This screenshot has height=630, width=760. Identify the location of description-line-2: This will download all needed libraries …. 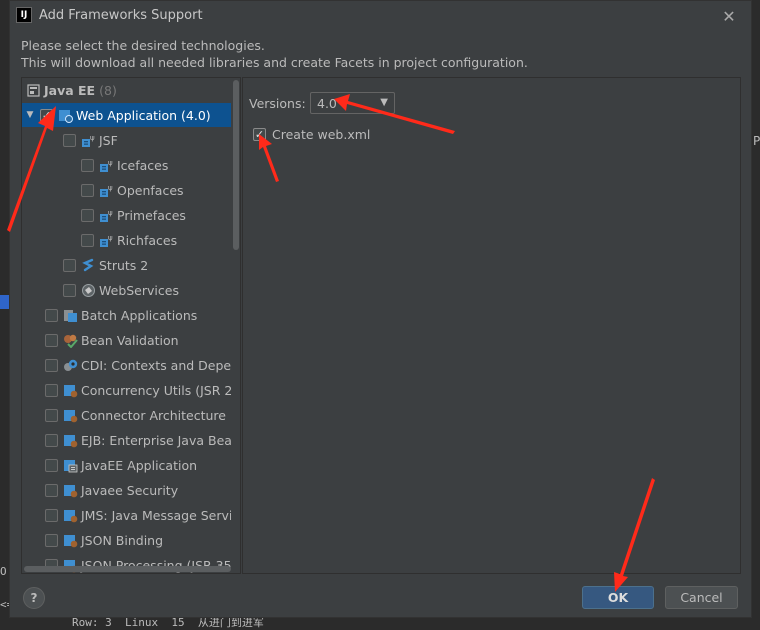
(274, 62).